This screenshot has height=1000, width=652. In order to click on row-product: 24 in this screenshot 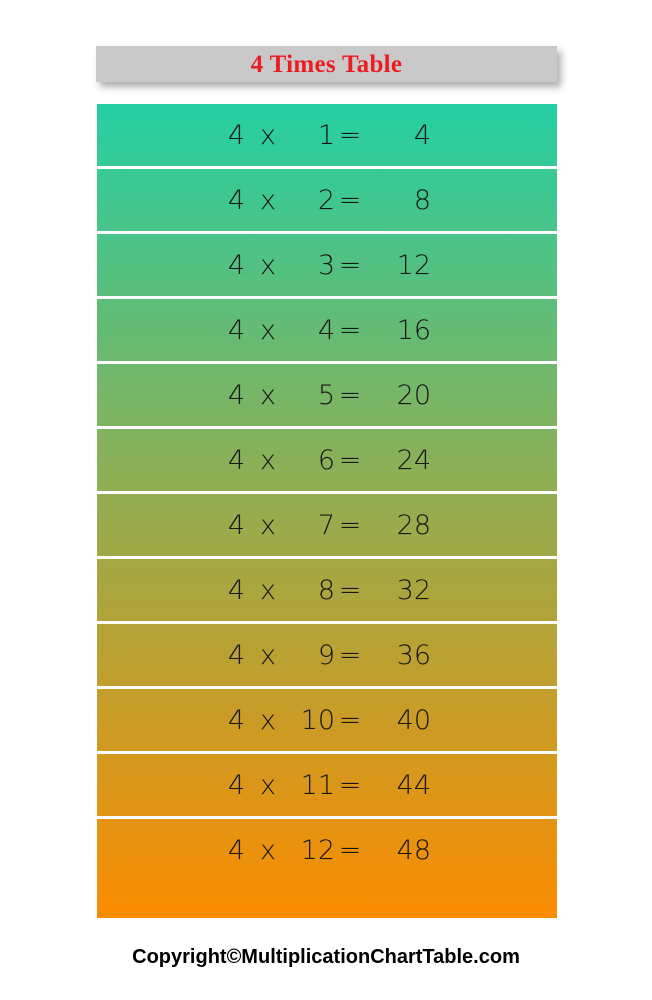, I will do `click(413, 460)`.